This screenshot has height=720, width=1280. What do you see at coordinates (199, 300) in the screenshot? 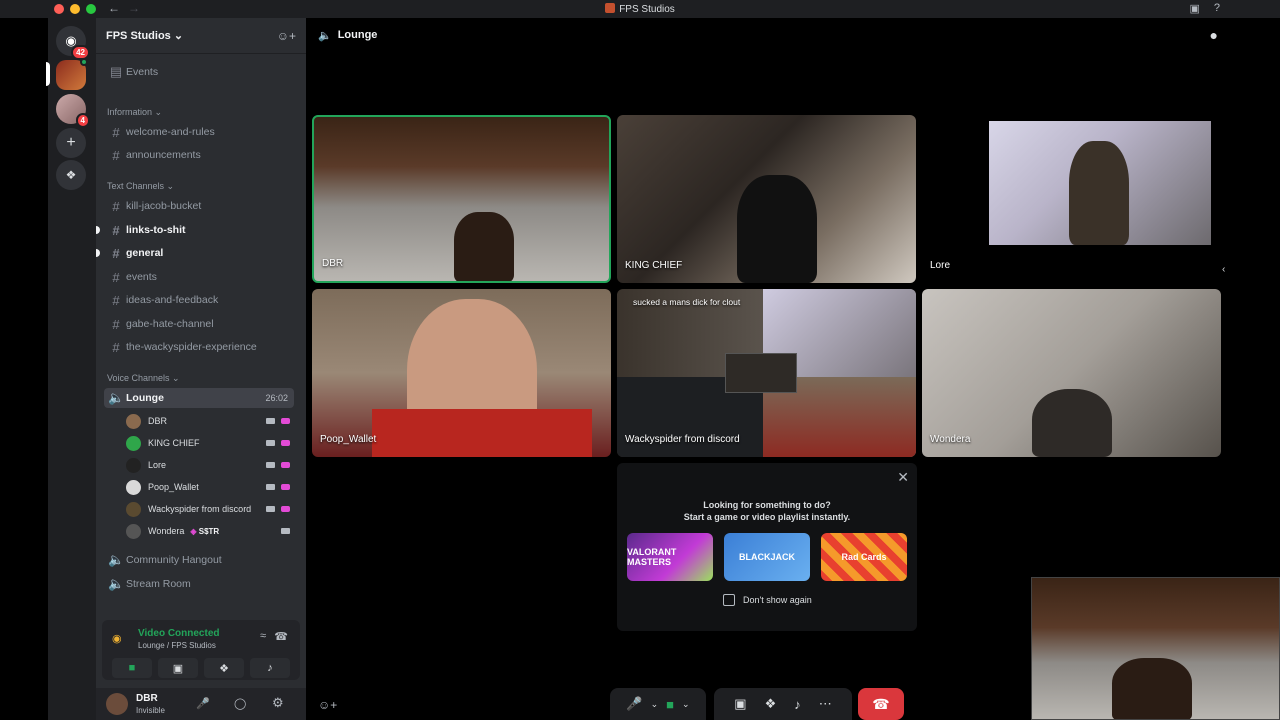
I see `channel-ideas-and-feedback: # ideas-and-feedback` at bounding box center [199, 300].